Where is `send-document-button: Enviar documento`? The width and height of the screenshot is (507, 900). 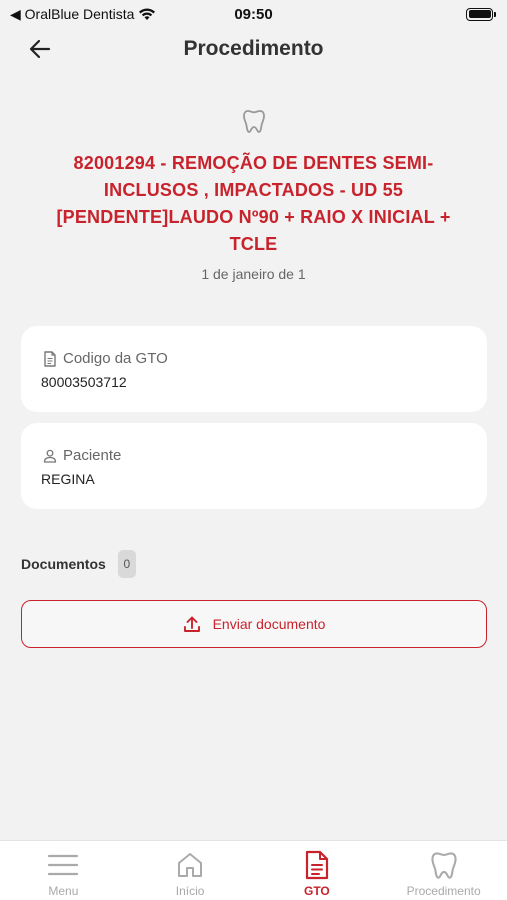
send-document-button: Enviar documento is located at coordinates (254, 624).